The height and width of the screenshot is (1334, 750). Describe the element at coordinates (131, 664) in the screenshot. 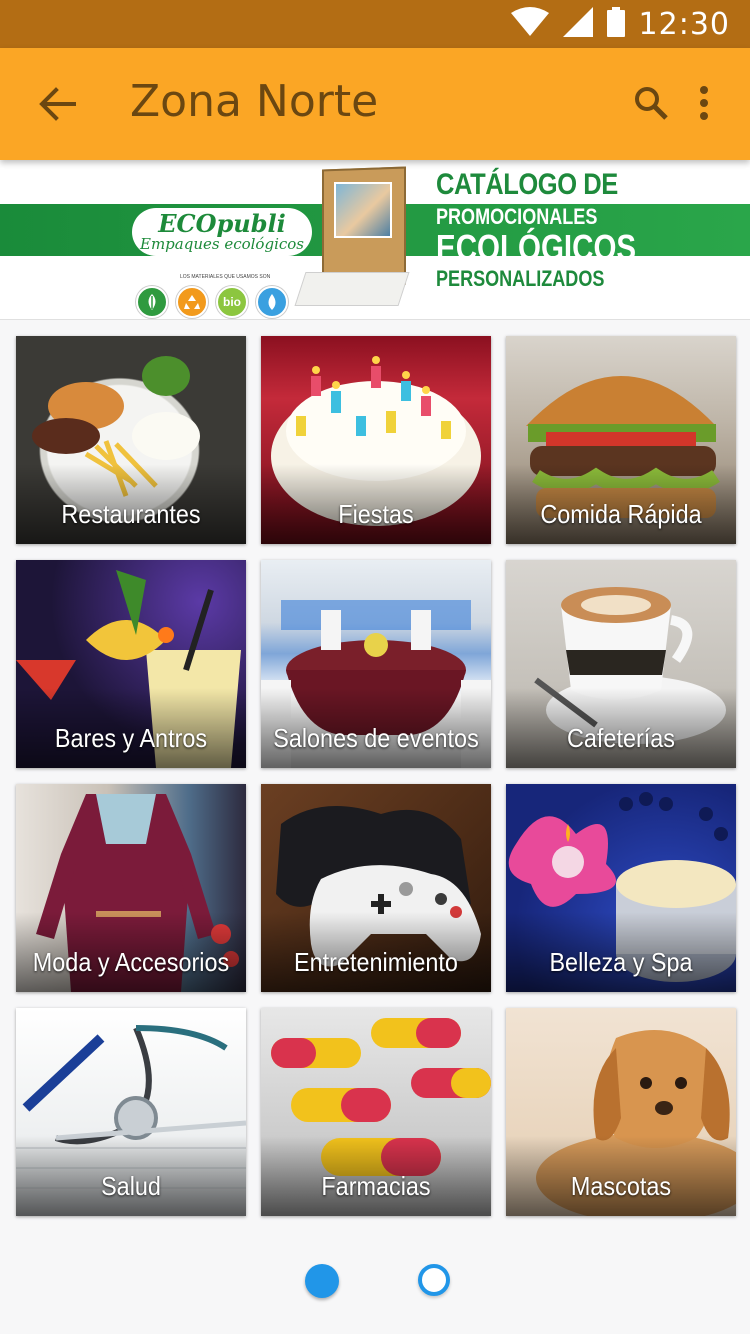

I see `category-tile-bares-y-antros: Bares y Antros` at that location.